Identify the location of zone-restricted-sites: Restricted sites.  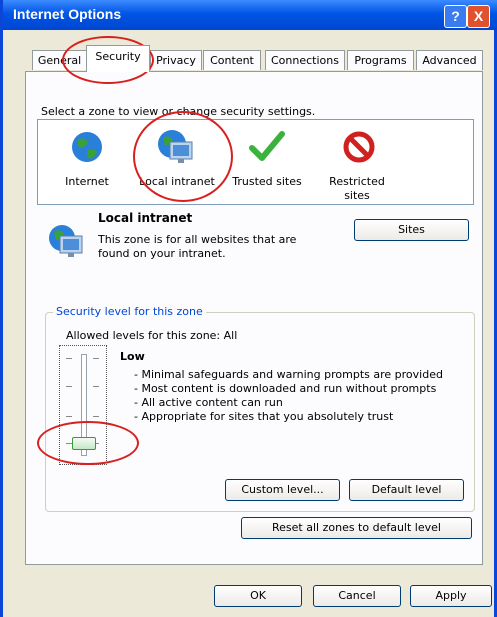
(357, 163).